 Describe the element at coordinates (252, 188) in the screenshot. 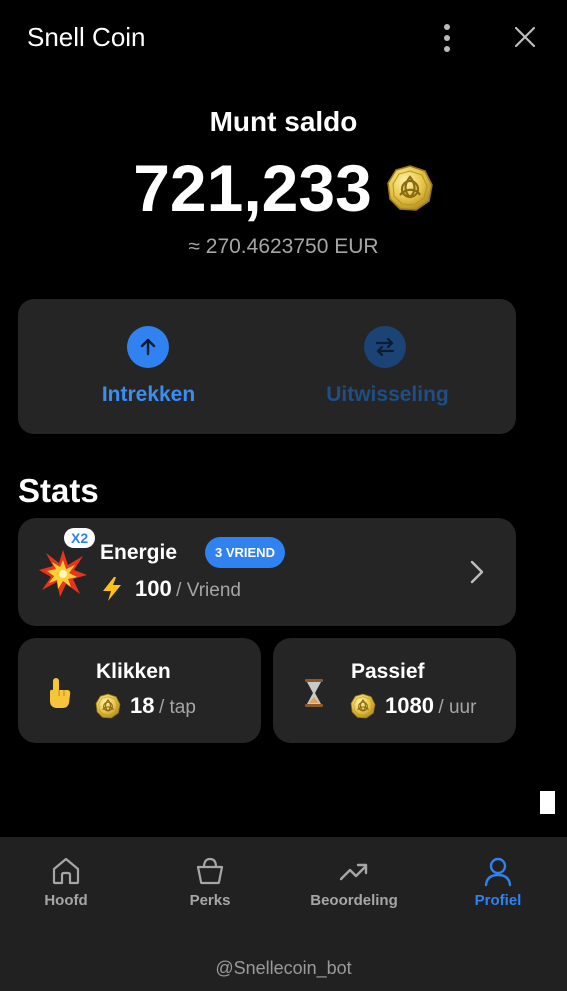

I see `balance-value: 721,233` at that location.